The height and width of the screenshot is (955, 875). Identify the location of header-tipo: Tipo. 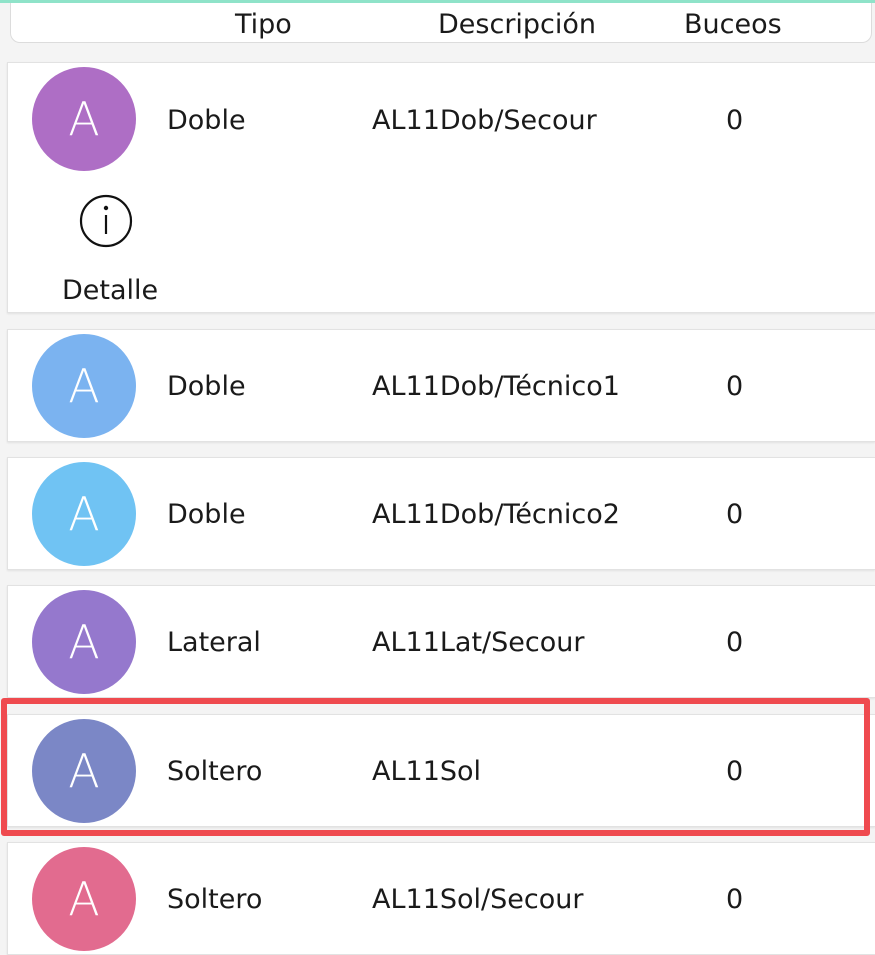
(263, 24).